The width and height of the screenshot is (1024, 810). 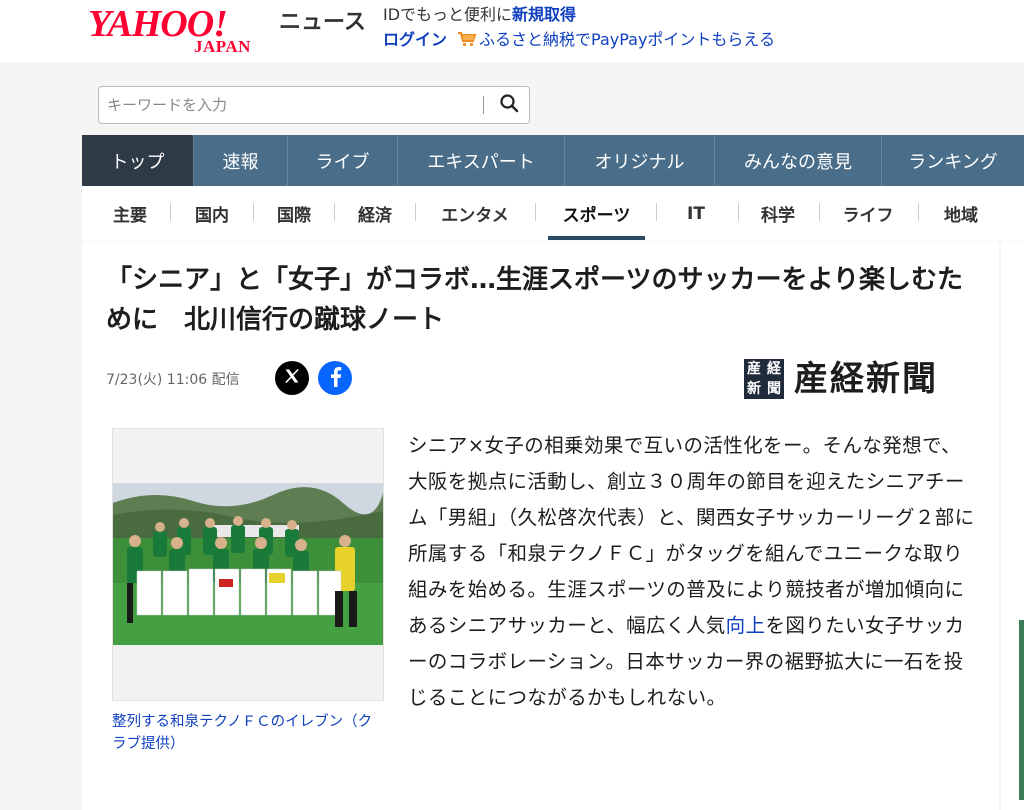 What do you see at coordinates (764, 379) in the screenshot?
I see `source-seal: 産 経 新 聞` at bounding box center [764, 379].